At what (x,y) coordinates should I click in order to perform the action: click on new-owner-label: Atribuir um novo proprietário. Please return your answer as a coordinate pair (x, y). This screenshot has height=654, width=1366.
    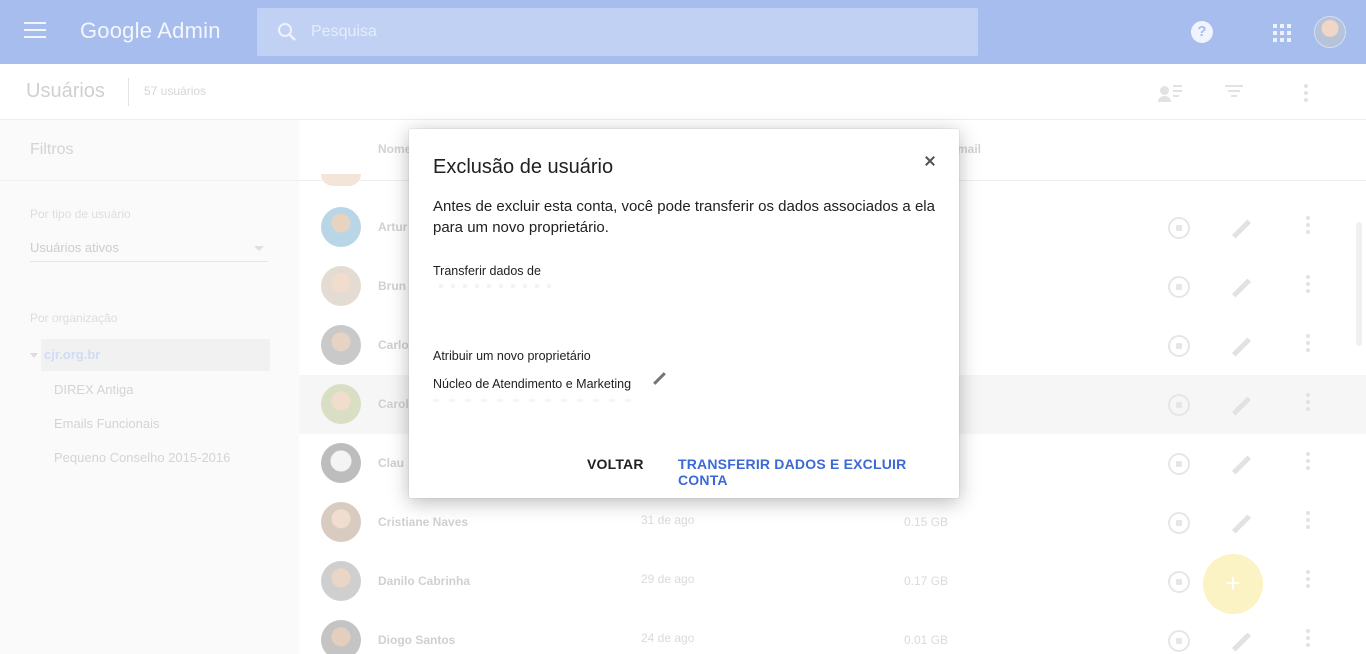
    Looking at the image, I should click on (512, 356).